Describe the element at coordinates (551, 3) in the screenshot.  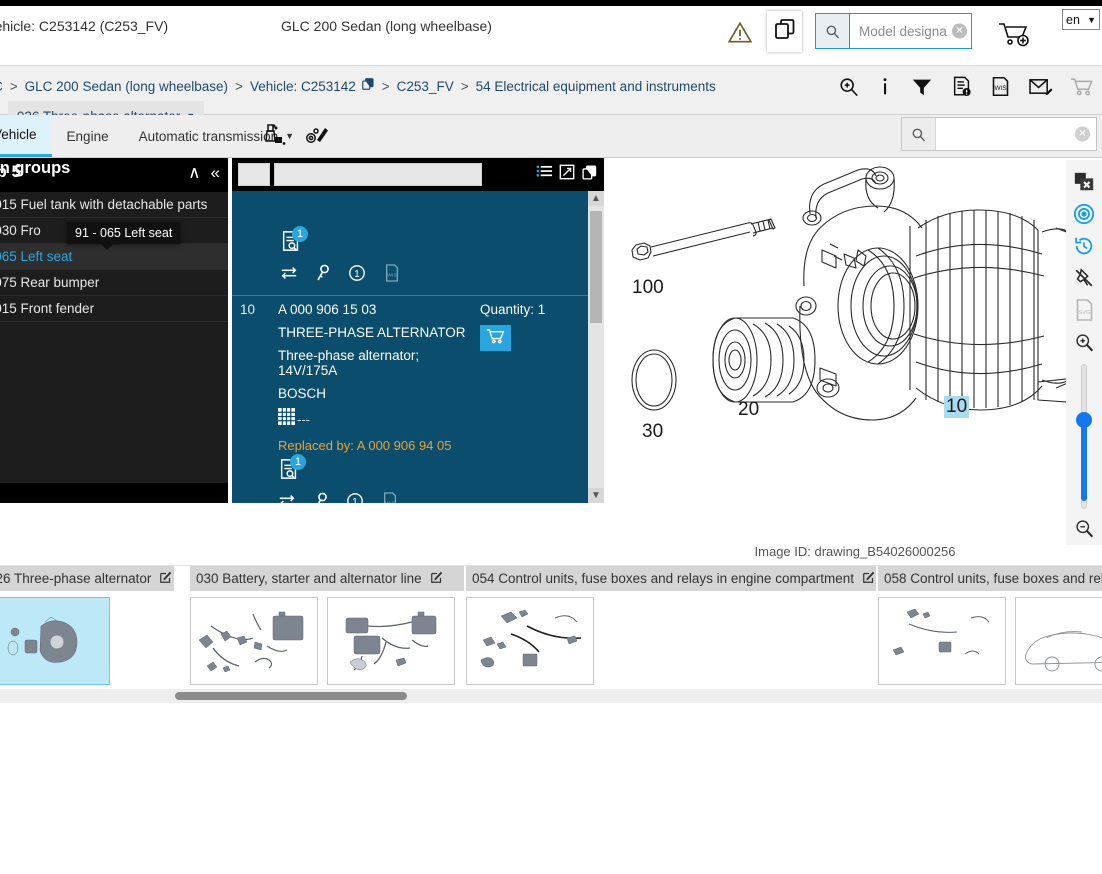
I see `header-black-strip` at that location.